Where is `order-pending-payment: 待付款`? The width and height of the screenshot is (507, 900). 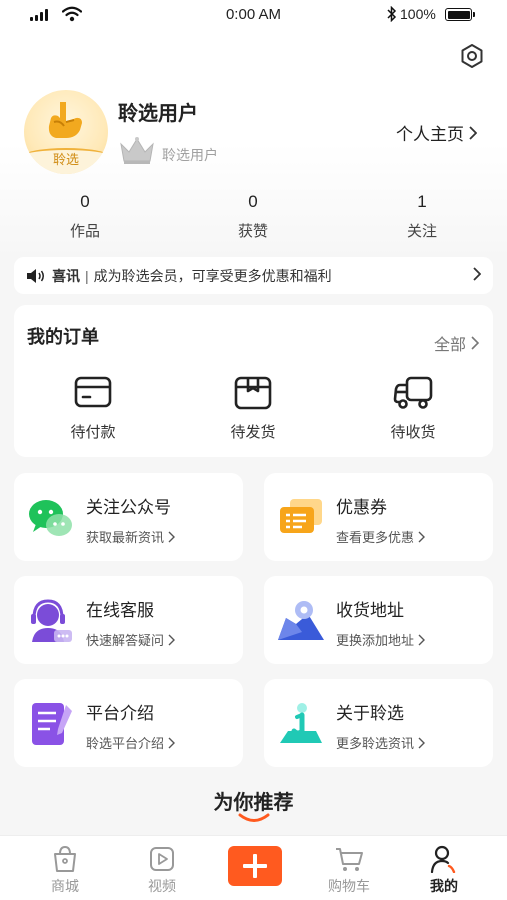
order-pending-payment: 待付款 is located at coordinates (93, 408).